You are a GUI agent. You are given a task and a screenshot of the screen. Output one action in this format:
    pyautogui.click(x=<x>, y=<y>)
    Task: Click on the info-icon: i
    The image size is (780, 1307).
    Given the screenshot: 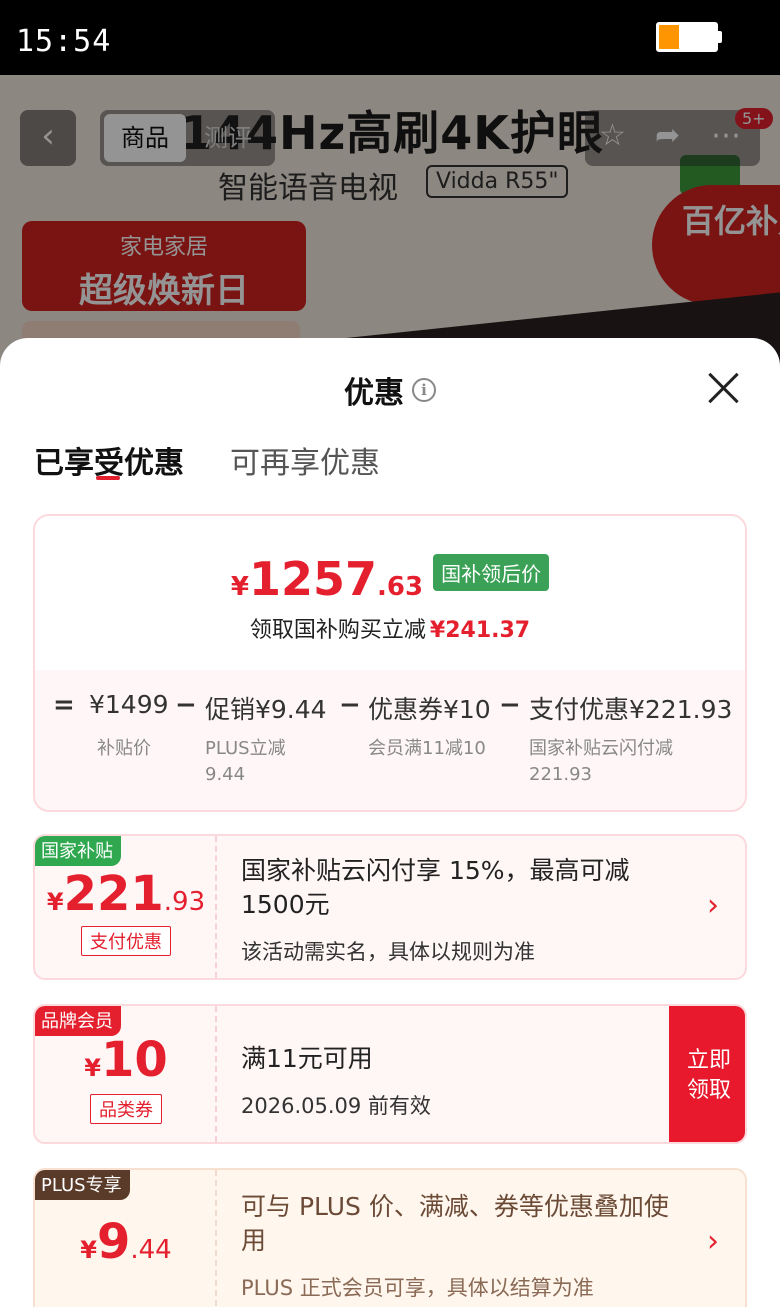 What is the action you would take?
    pyautogui.click(x=424, y=390)
    